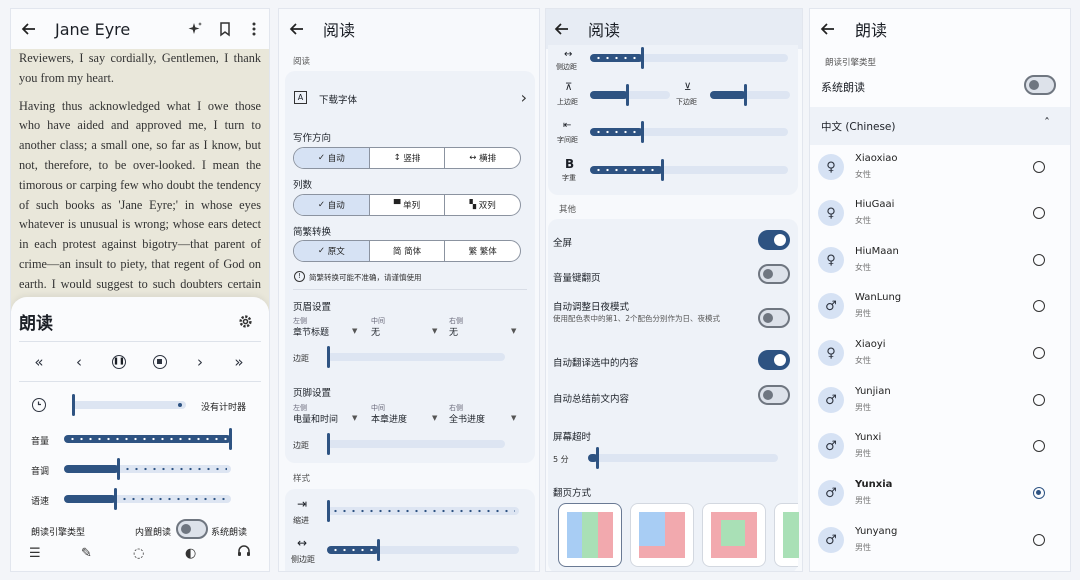  Describe the element at coordinates (129, 405) in the screenshot. I see `timer-slider` at that location.